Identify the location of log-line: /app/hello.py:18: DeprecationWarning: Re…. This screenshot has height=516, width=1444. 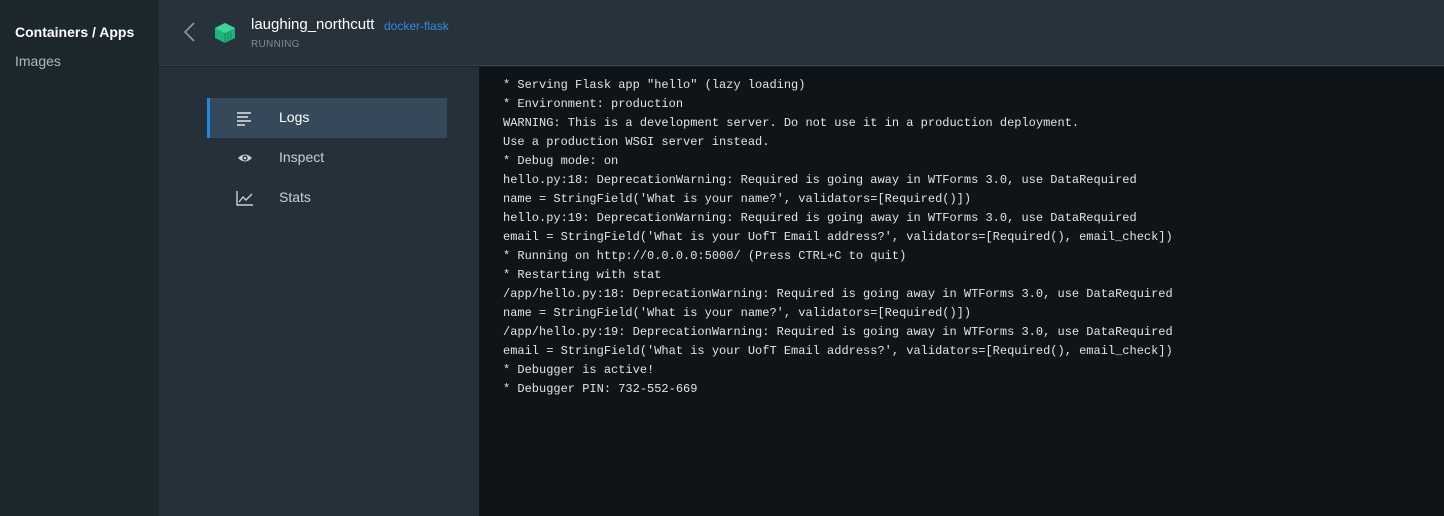
(838, 294).